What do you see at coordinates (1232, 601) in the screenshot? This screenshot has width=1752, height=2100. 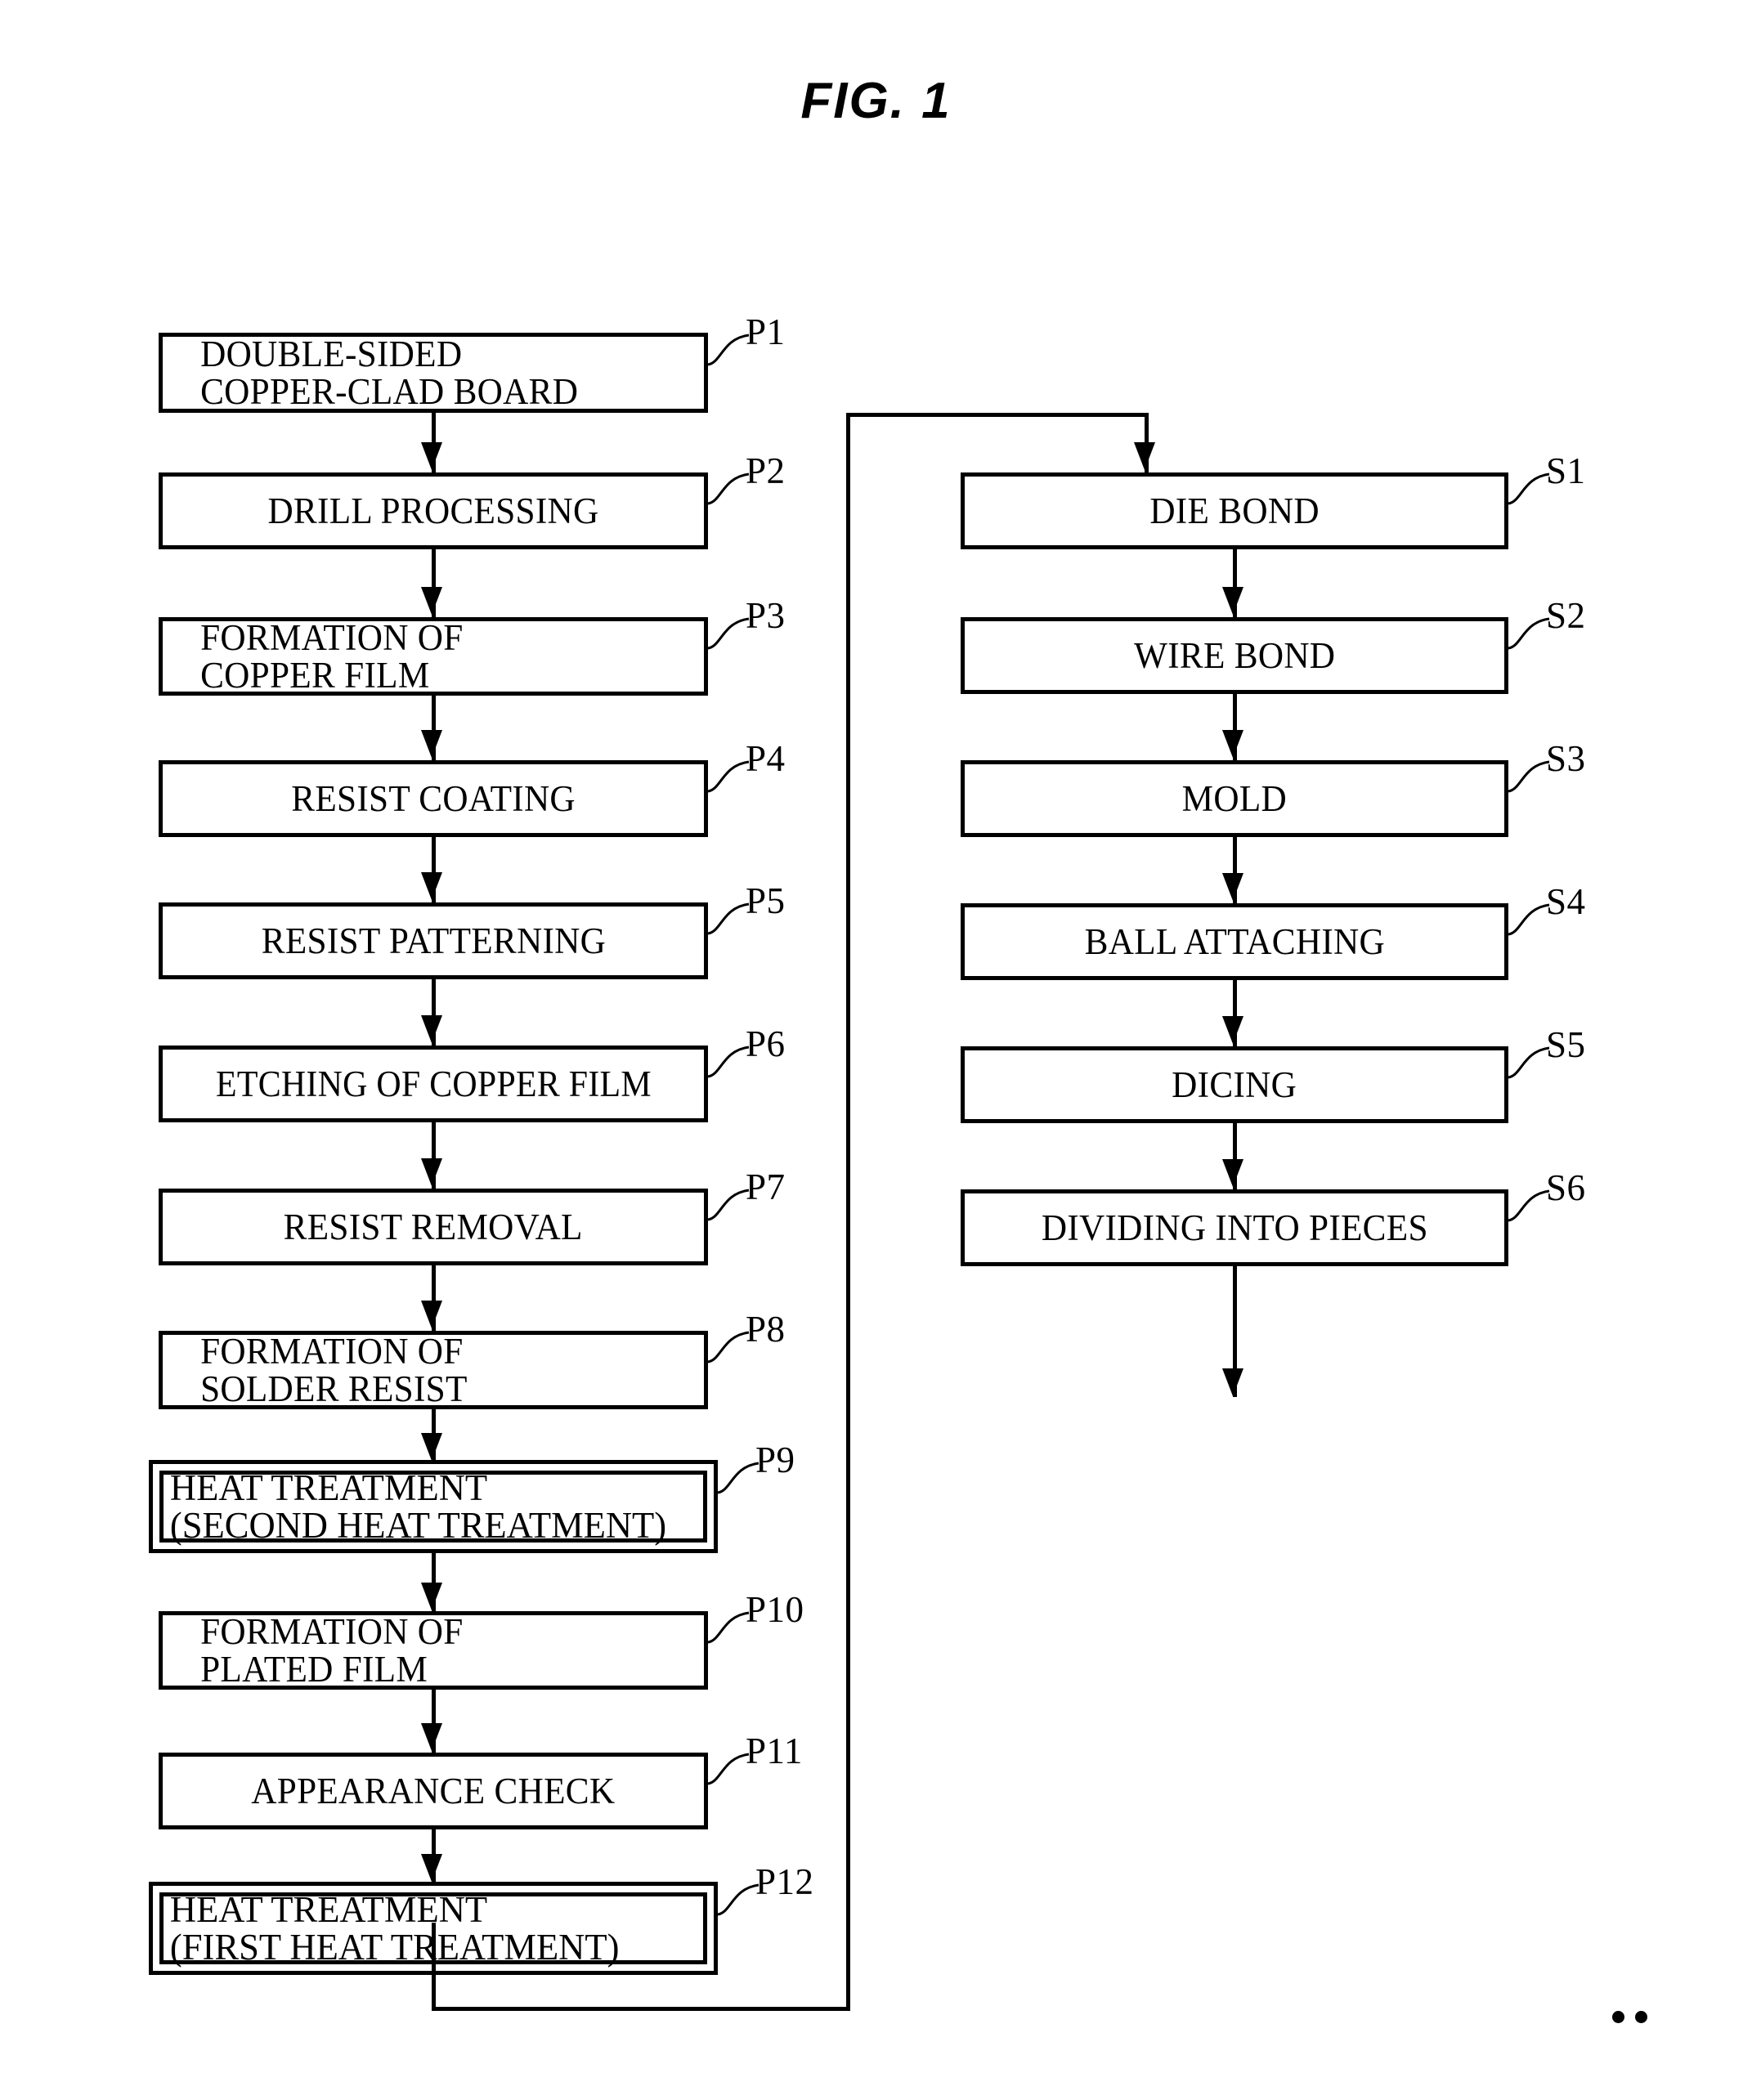 I see `arrow-head-s1-s2` at bounding box center [1232, 601].